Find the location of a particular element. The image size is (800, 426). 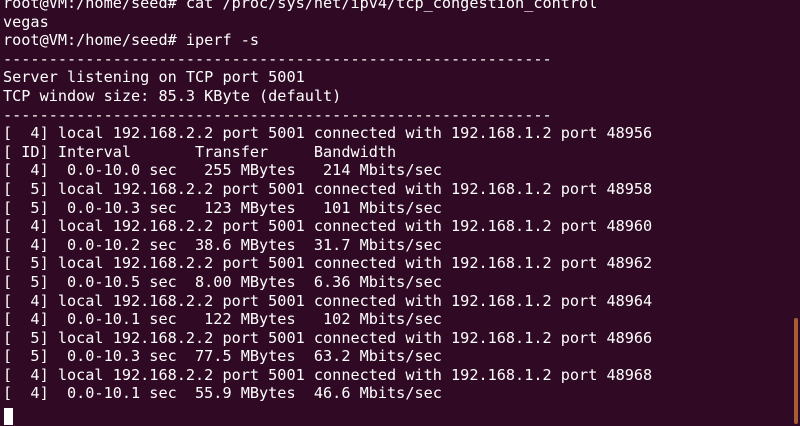

scrollbar is located at coordinates (796, 213).